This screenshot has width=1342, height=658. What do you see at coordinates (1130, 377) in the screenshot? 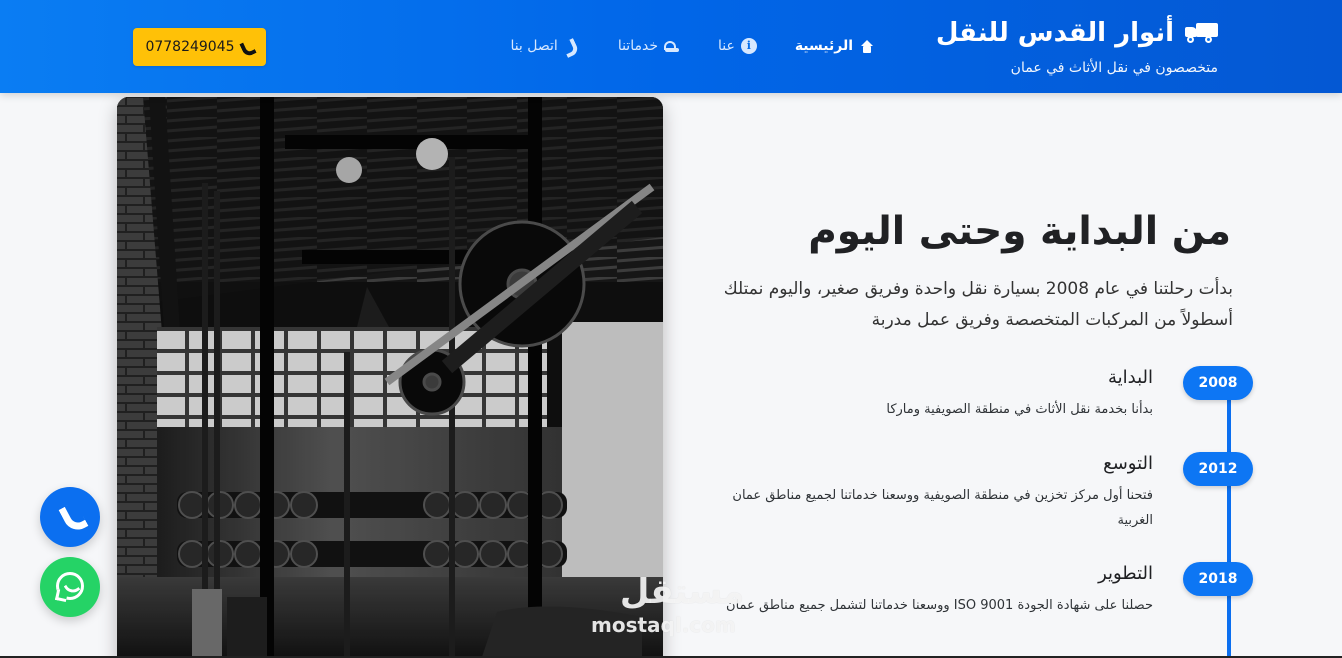
I see `timeline-item-title: البداية` at bounding box center [1130, 377].